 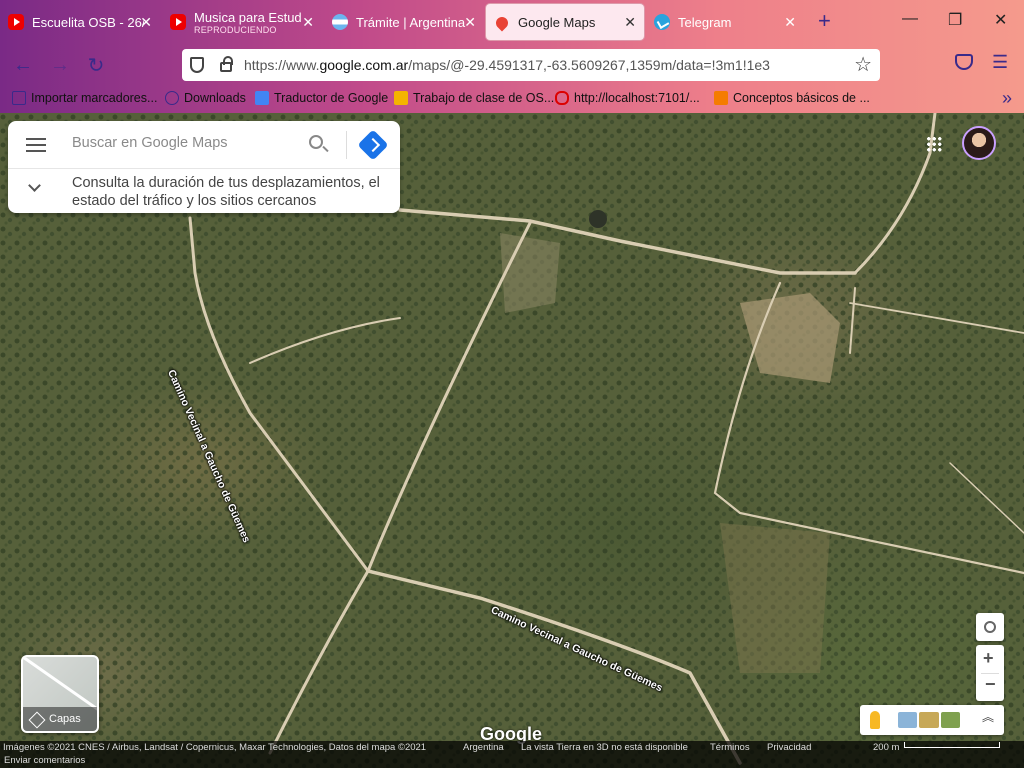 What do you see at coordinates (988, 717) in the screenshot?
I see `chevron-up-icon: ︽` at bounding box center [988, 717].